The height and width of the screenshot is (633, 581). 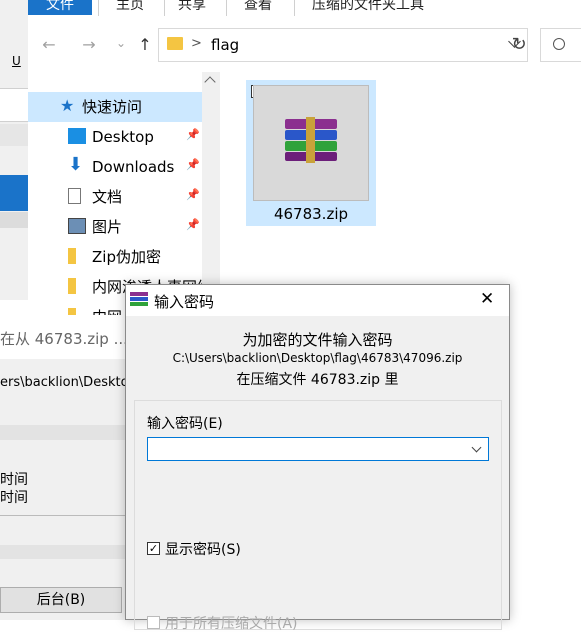 I want to click on background-button: 后台(B), so click(x=61, y=600).